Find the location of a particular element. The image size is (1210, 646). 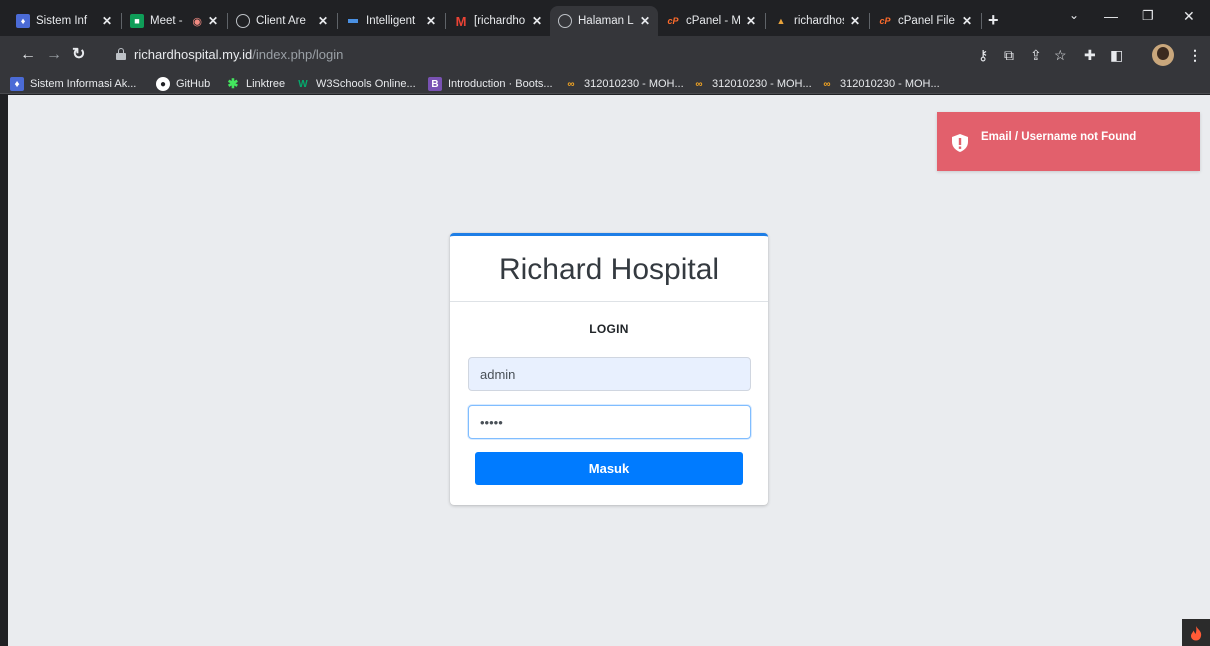

error-toast-message: Email / Username not Found is located at coordinates (1059, 137).